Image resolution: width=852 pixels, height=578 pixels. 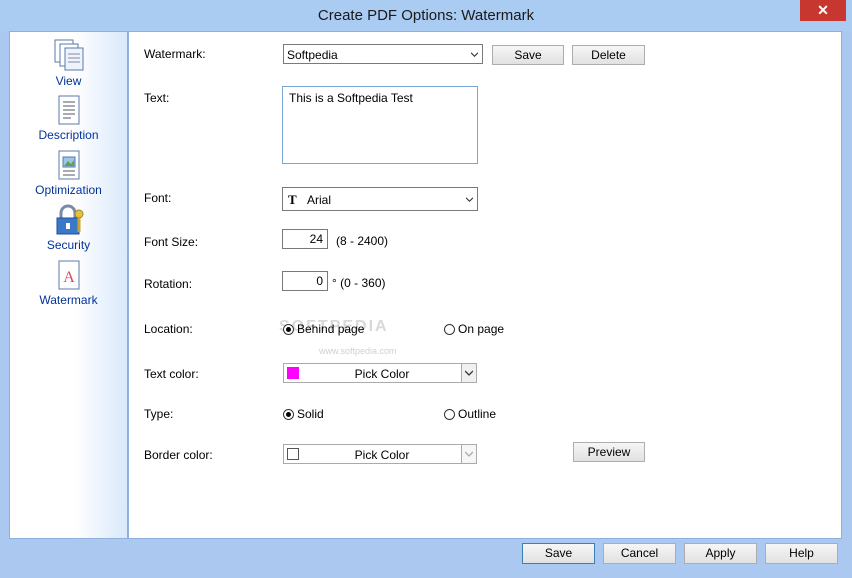 What do you see at coordinates (158, 198) in the screenshot?
I see `font-label: Font:` at bounding box center [158, 198].